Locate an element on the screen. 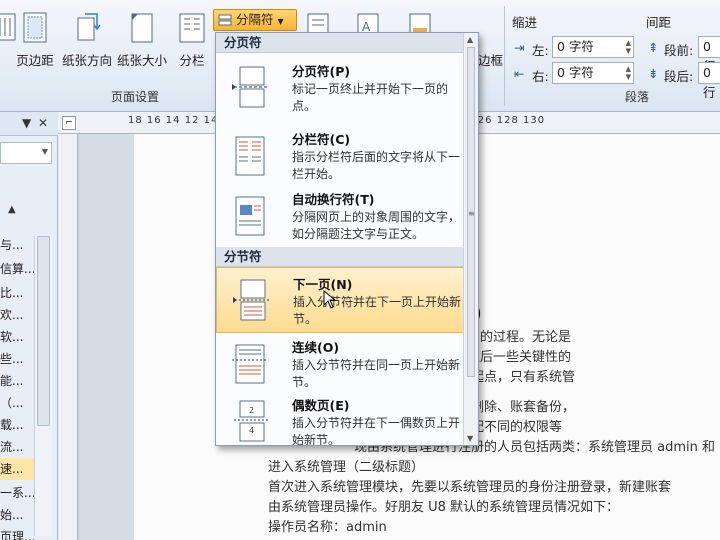 The width and height of the screenshot is (720, 540). even-page-break-icon: 24 is located at coordinates (251, 421).